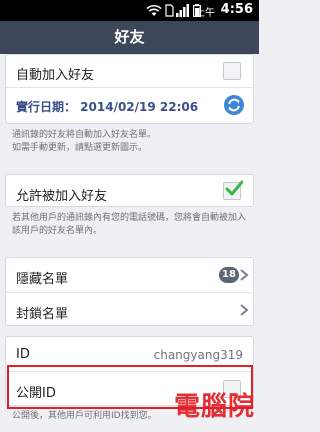  I want to click on execution-date-row: 實行日期： 2014/02/19 22:06, so click(130, 106).